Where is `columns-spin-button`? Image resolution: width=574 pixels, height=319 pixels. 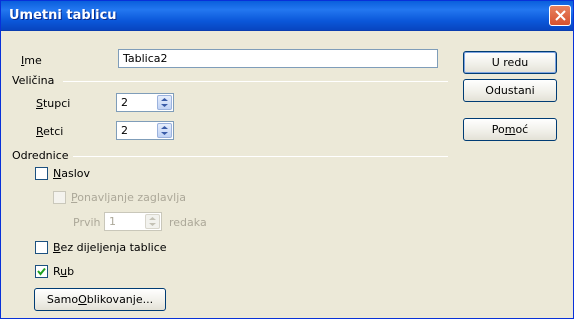 columns-spin-button is located at coordinates (164, 102).